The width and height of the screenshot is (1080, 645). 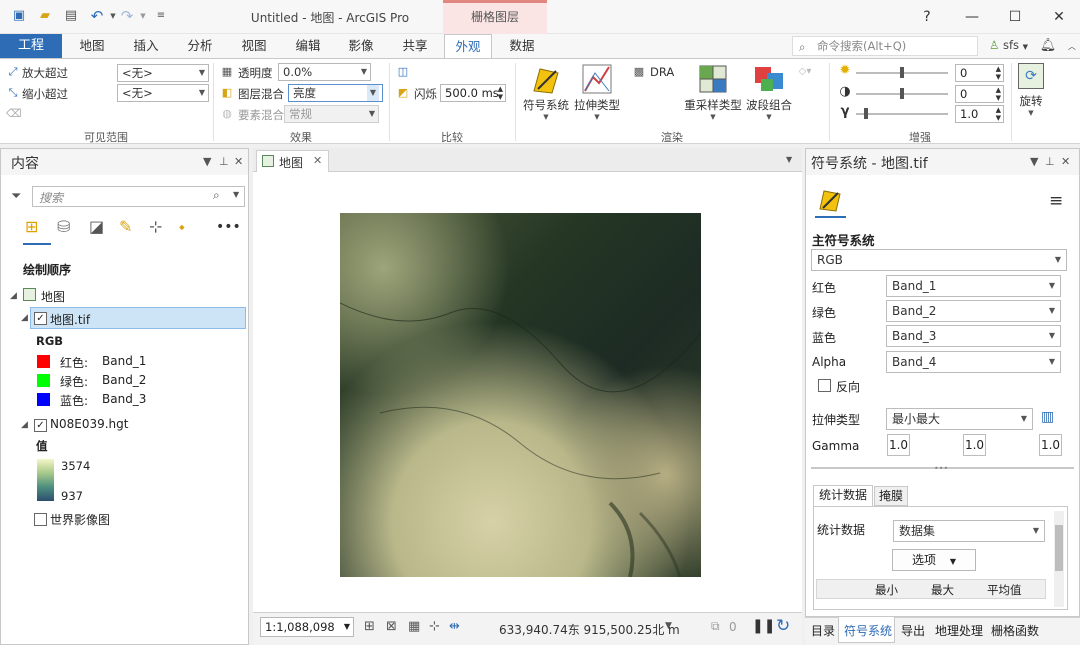 What do you see at coordinates (228, 227) in the screenshot?
I see `more-options-icon: •••` at bounding box center [228, 227].